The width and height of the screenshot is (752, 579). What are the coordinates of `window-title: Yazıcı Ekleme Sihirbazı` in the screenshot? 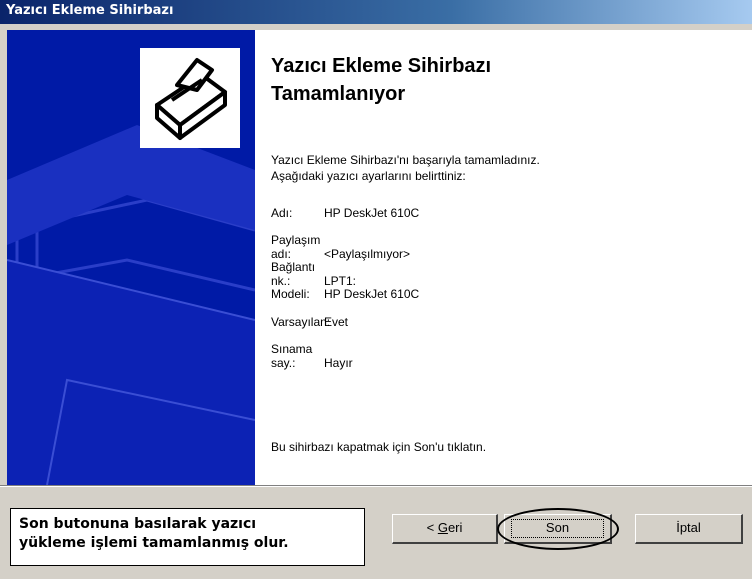 It's located at (90, 10).